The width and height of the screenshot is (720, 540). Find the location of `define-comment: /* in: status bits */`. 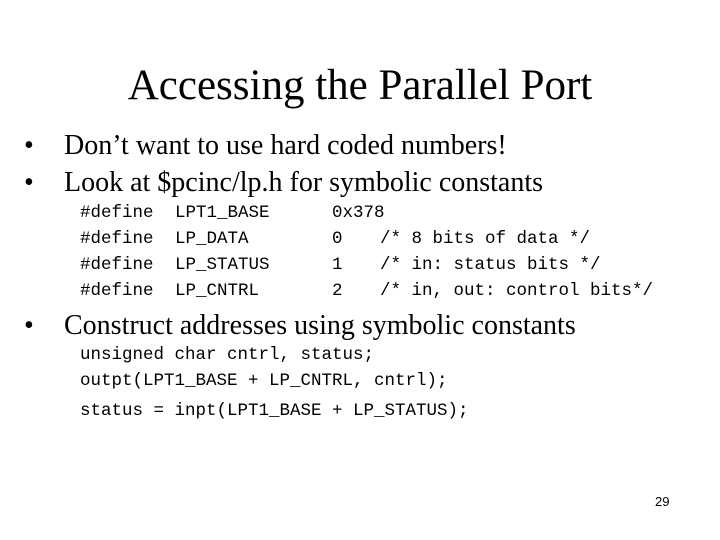

define-comment: /* in: status bits */ is located at coordinates (490, 265).